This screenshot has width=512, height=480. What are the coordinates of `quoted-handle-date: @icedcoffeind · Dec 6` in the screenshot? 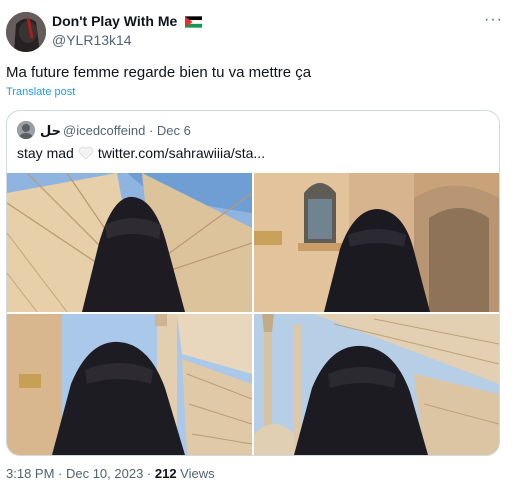 It's located at (127, 130).